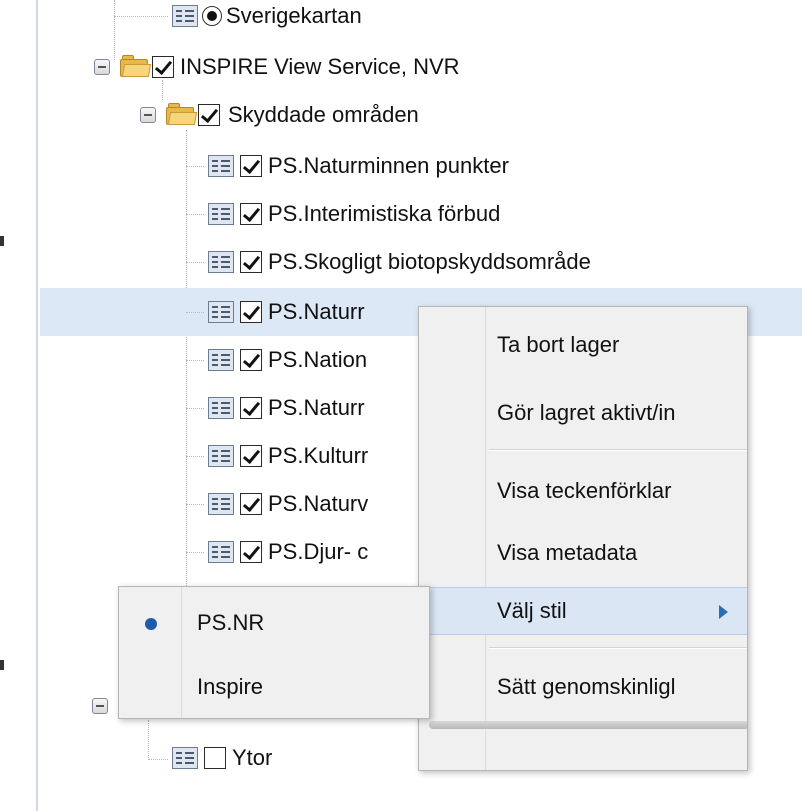 The height and width of the screenshot is (811, 802). What do you see at coordinates (588, 611) in the screenshot?
I see `menu-item-choose-style: Välj stil` at bounding box center [588, 611].